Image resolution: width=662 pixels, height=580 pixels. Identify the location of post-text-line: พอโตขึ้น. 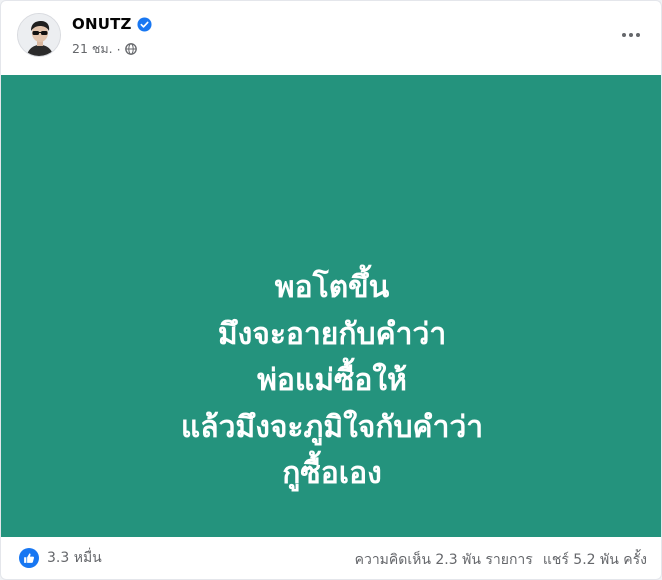
(332, 287).